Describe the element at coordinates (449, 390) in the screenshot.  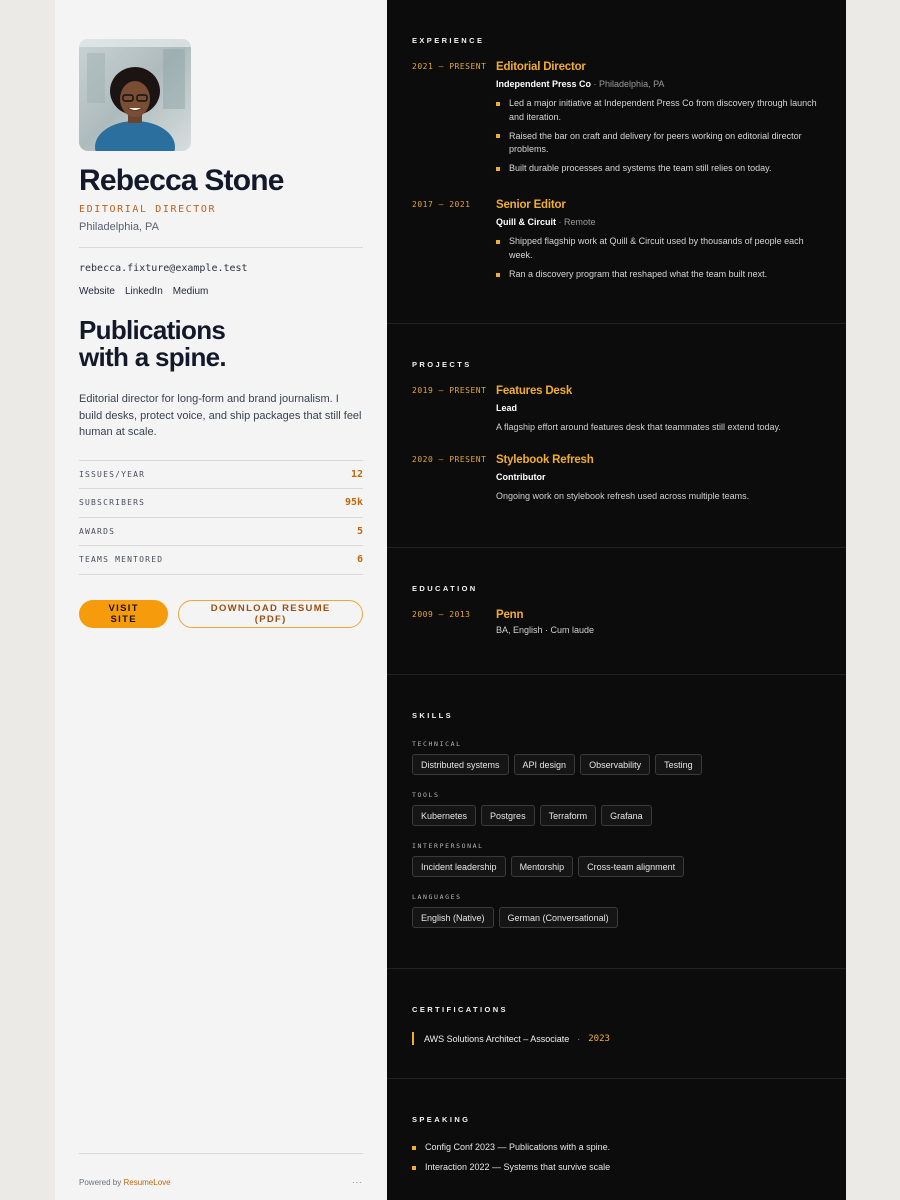
I see `entry-dates: 2019 — PRESENT` at that location.